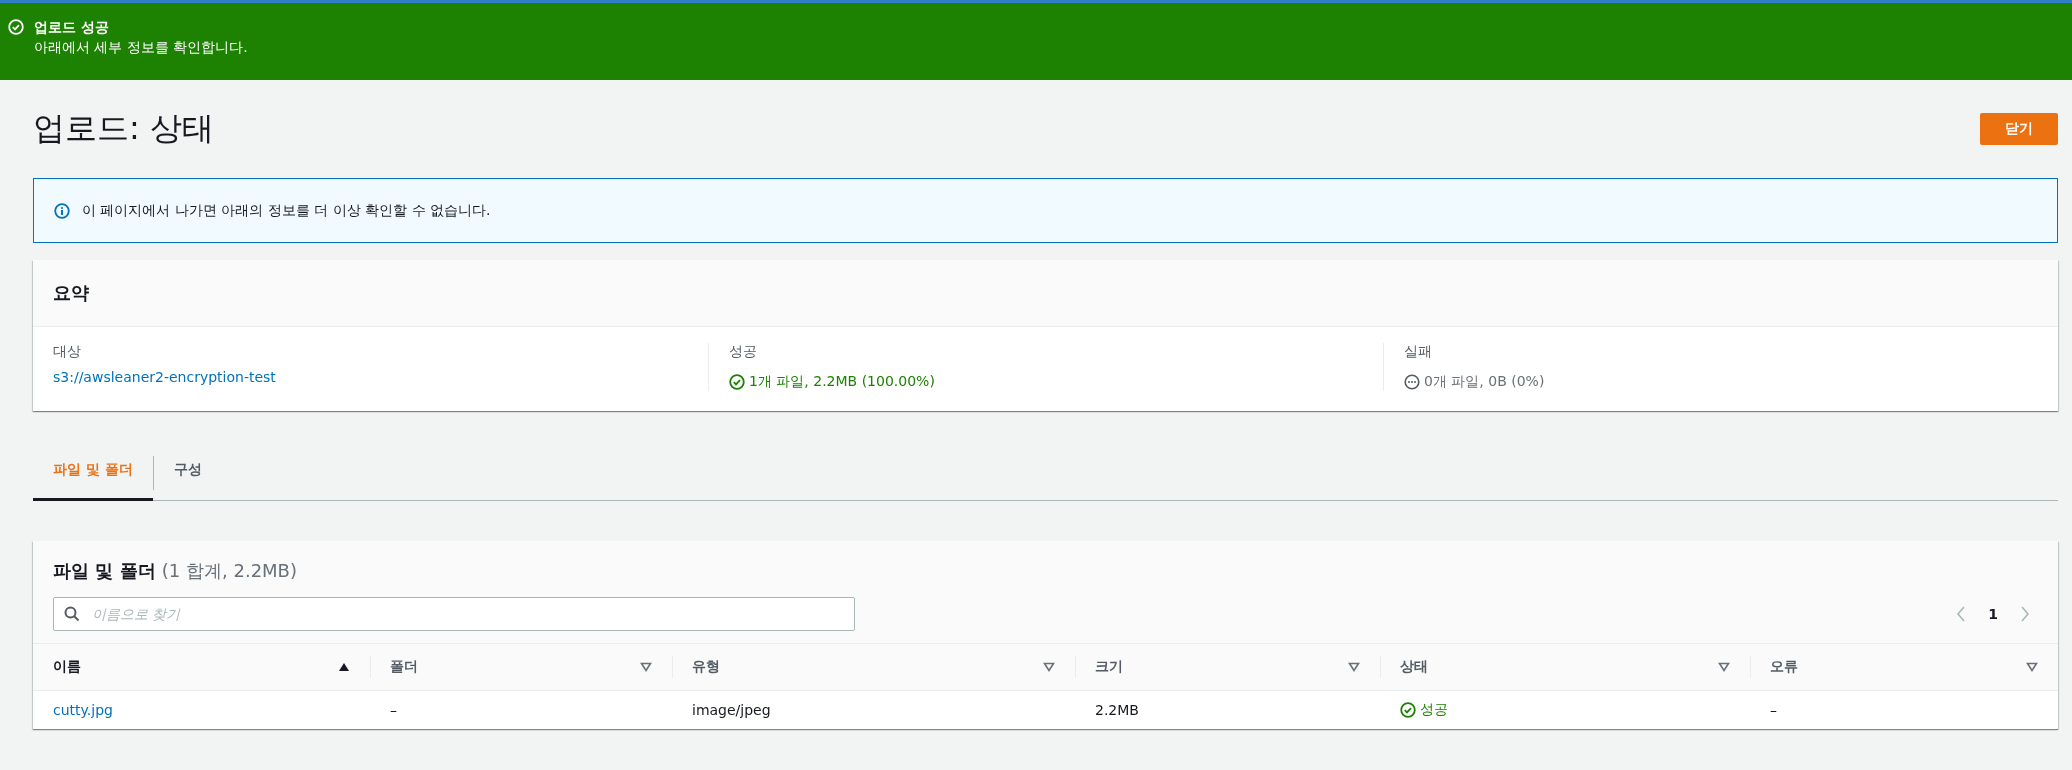 This screenshot has width=2072, height=770. Describe the element at coordinates (1784, 667) in the screenshot. I see `column-header: 오류` at that location.